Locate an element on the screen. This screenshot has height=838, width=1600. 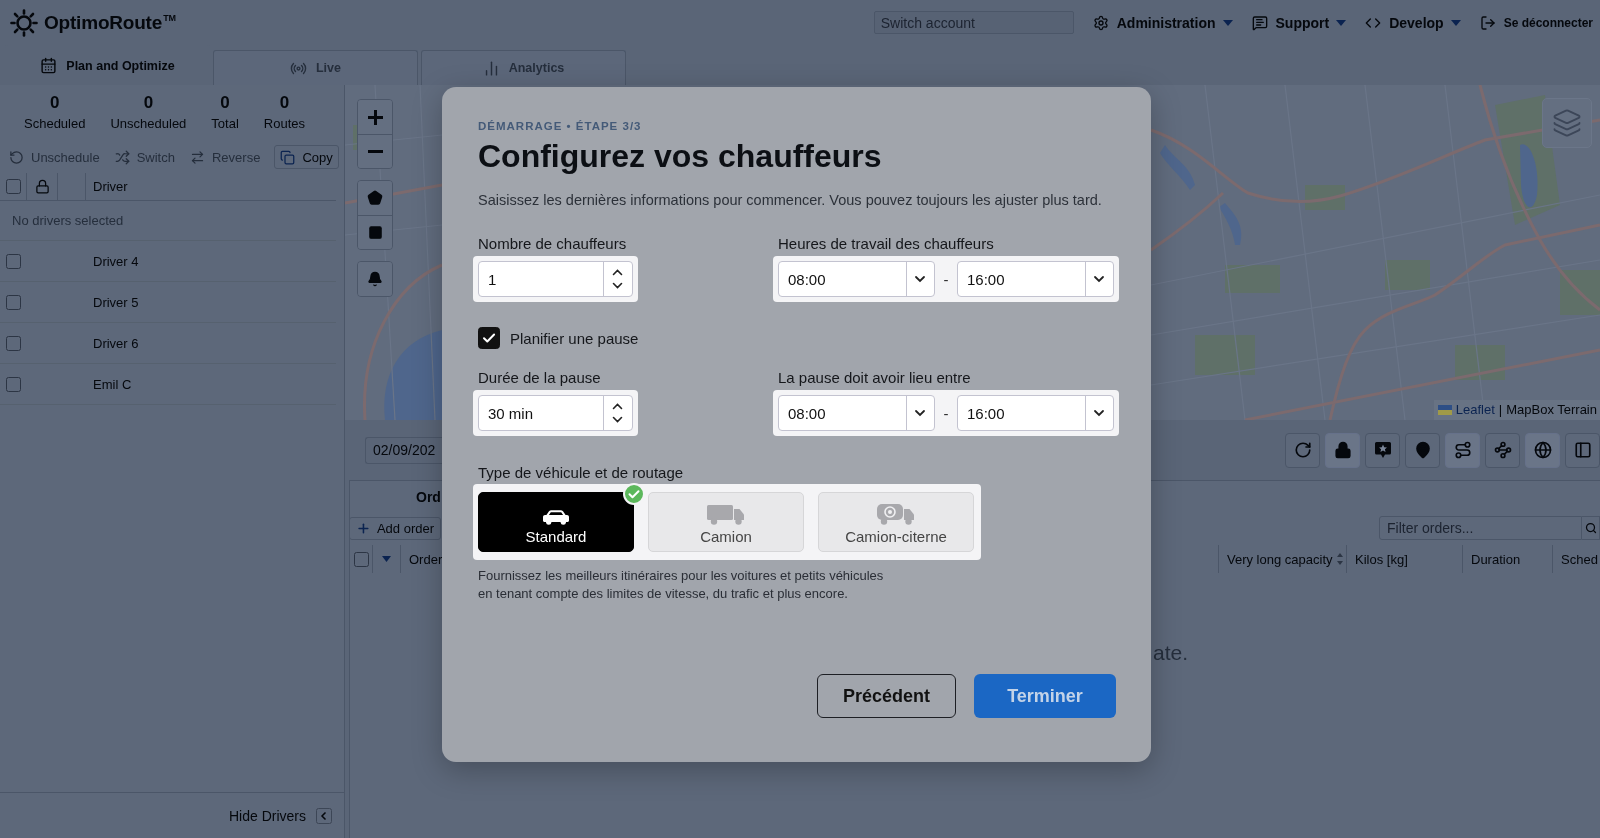
draw-rectangle-button is located at coordinates (375, 232).